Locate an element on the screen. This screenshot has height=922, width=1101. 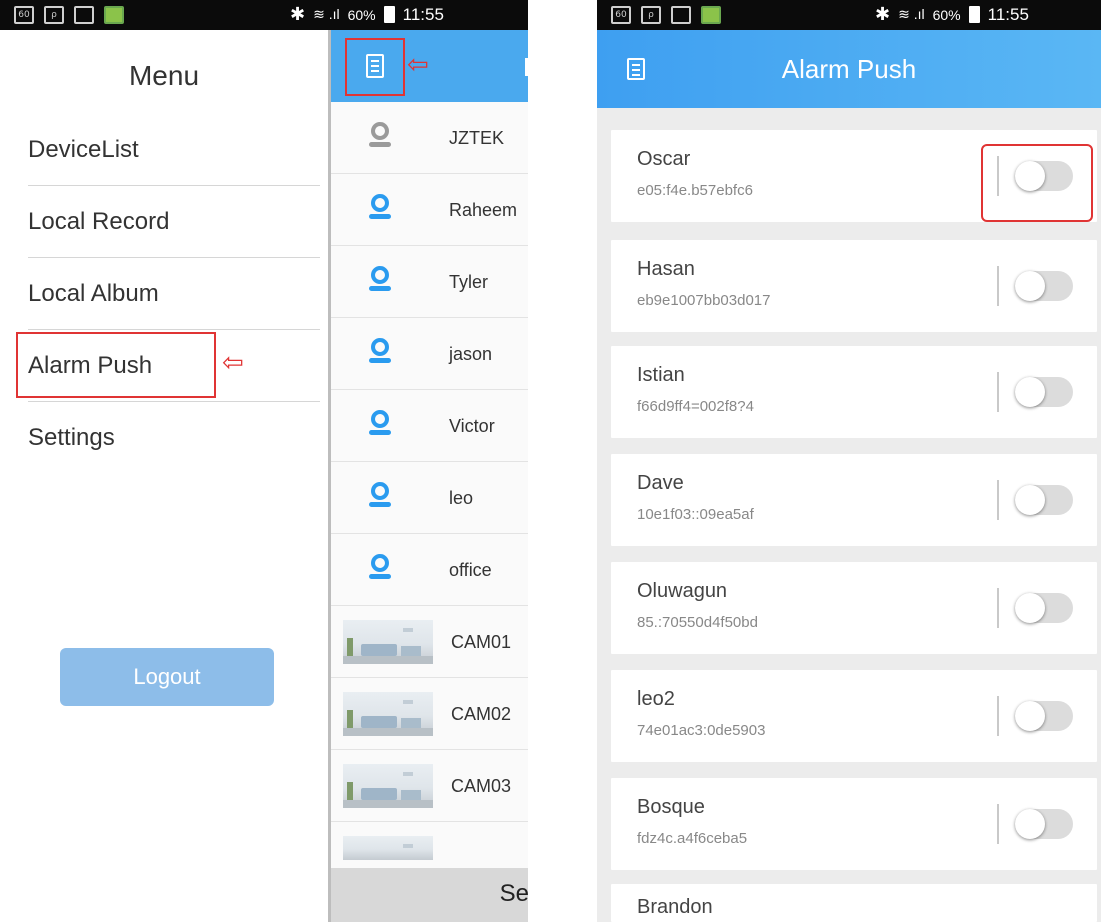
menu-title: Menu is located at coordinates (164, 75).